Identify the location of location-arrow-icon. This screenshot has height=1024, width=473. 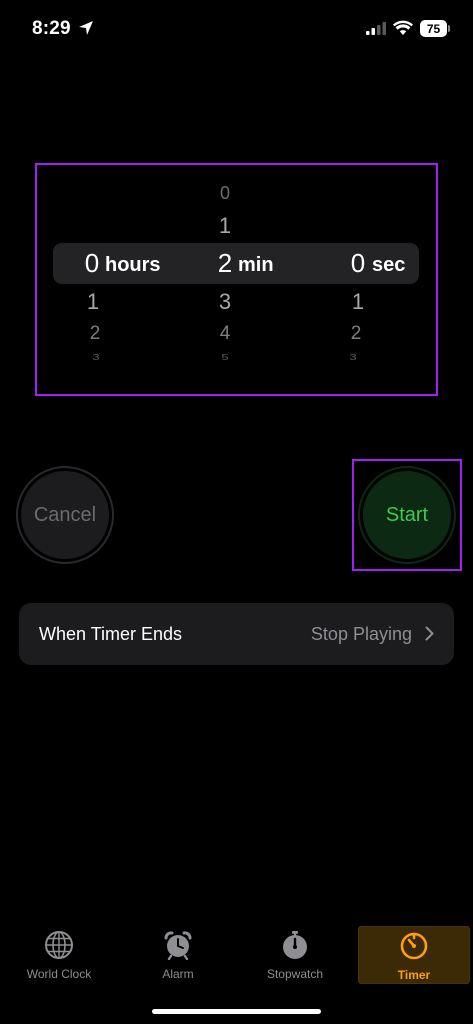
(86, 28).